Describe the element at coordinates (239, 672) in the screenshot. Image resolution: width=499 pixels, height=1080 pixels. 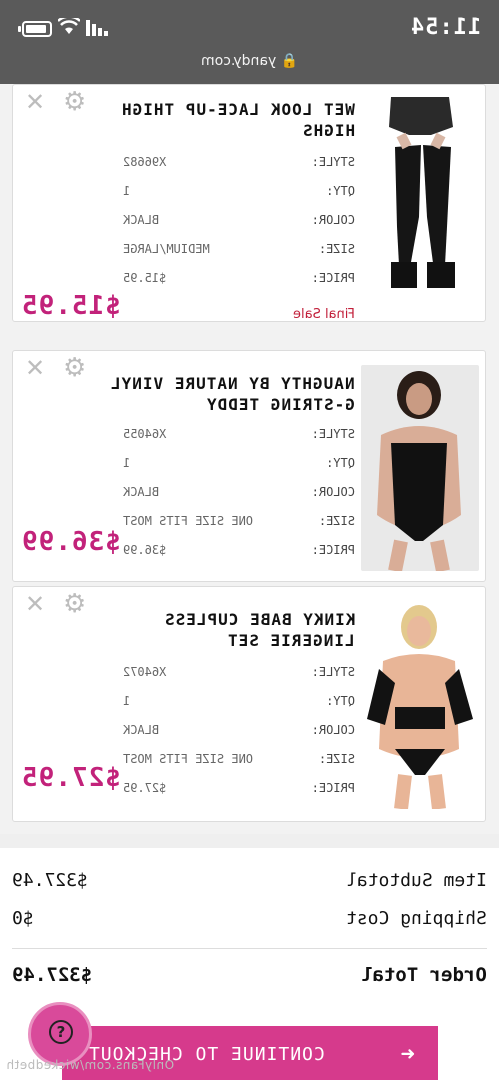
I see `spec-row: STYLE: X64072` at that location.